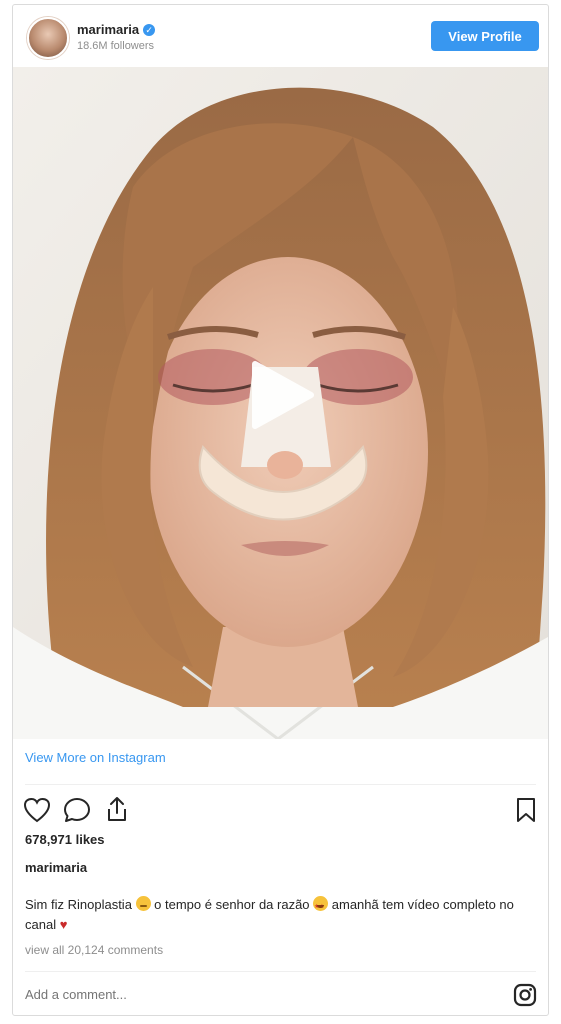 The height and width of the screenshot is (1024, 561). I want to click on view-profile-button: View Profile, so click(485, 36).